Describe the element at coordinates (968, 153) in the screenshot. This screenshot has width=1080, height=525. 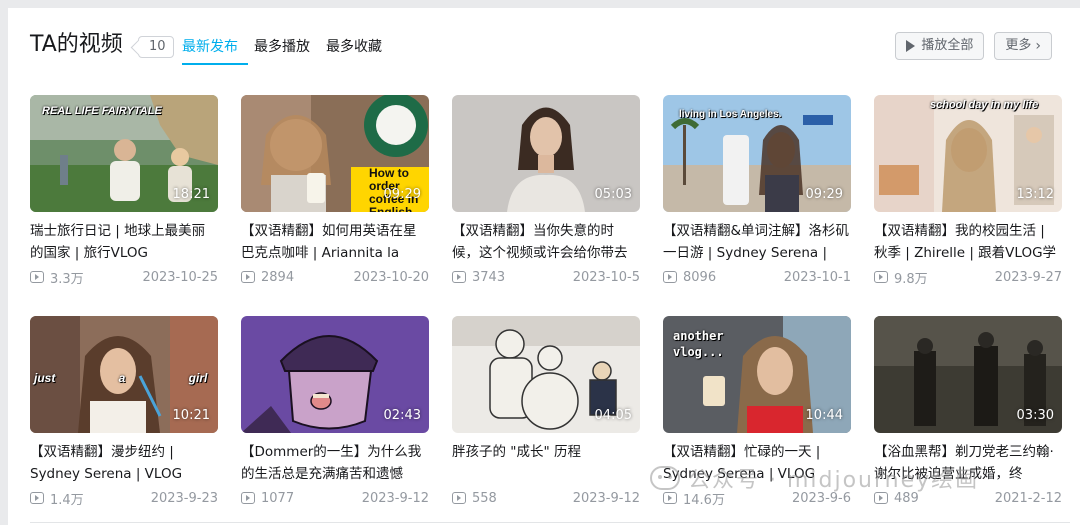
I see `video-thumbnail: school day in my life 13:12` at that location.